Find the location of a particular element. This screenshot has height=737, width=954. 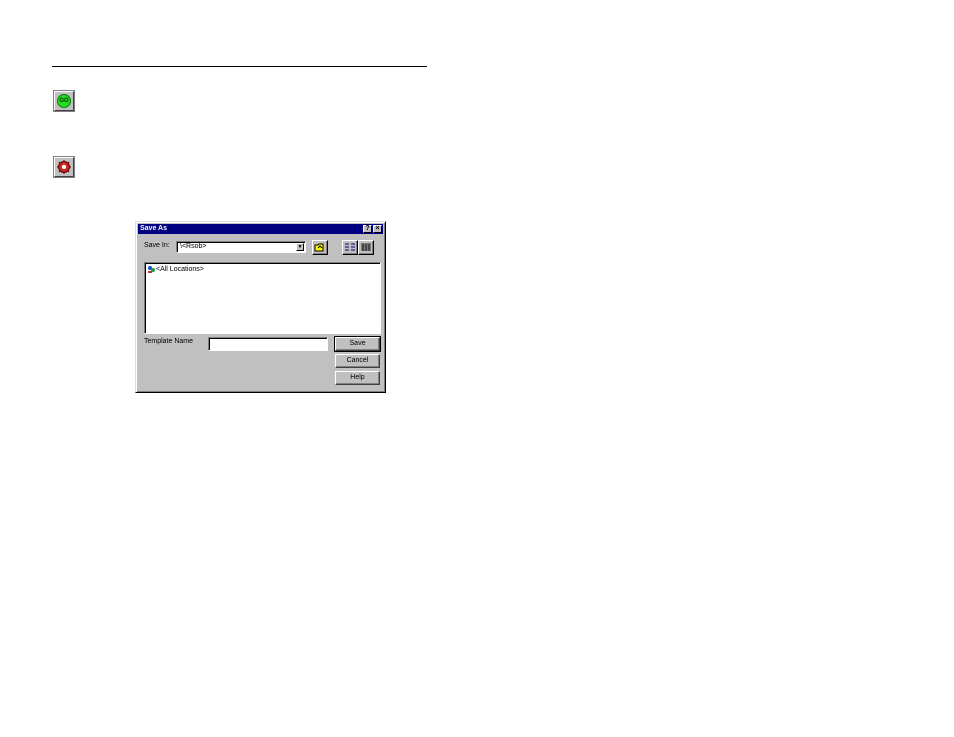

folder-up-button is located at coordinates (320, 247).